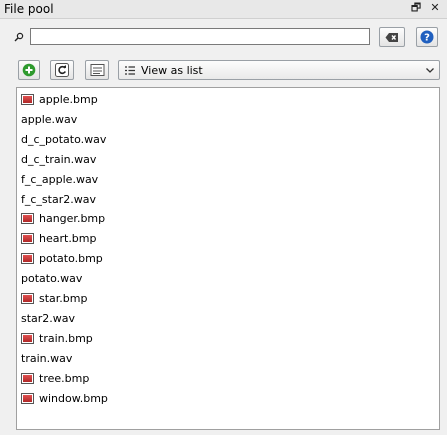  Describe the element at coordinates (71, 258) in the screenshot. I see `file-name: potato.bmp` at that location.